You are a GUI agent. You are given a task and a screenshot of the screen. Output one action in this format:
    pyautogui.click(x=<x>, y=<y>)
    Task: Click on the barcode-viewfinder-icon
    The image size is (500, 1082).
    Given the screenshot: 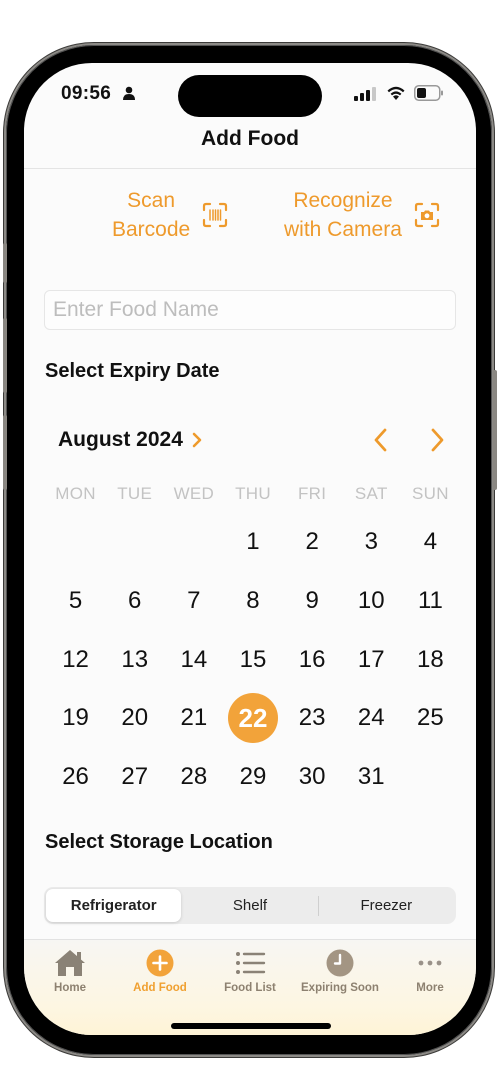 What is the action you would take?
    pyautogui.click(x=215, y=215)
    